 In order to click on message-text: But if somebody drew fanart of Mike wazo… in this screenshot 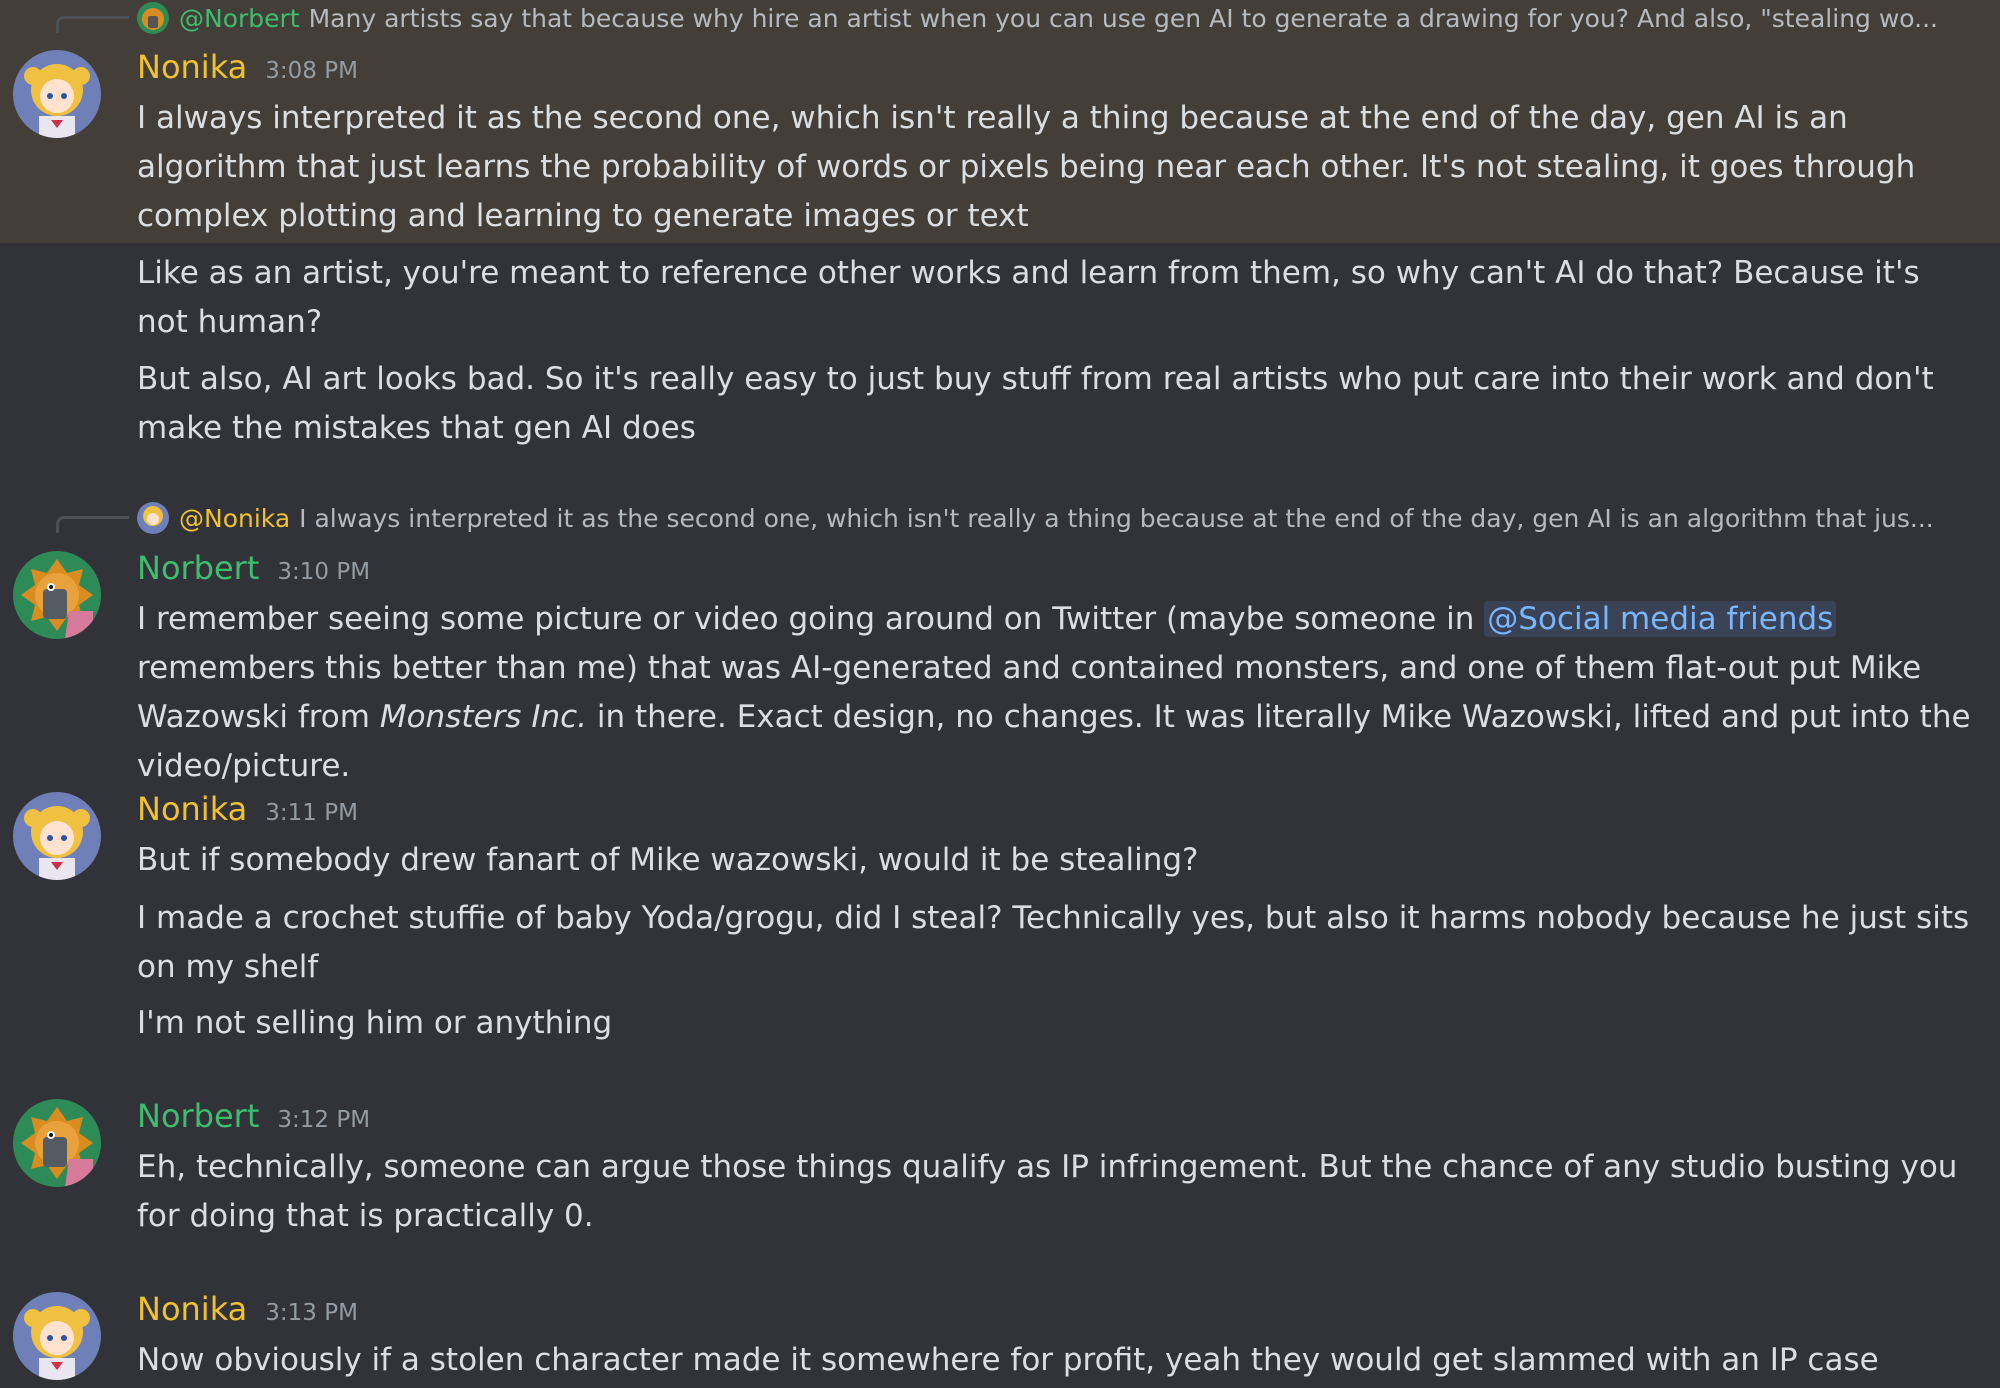, I will do `click(668, 860)`.